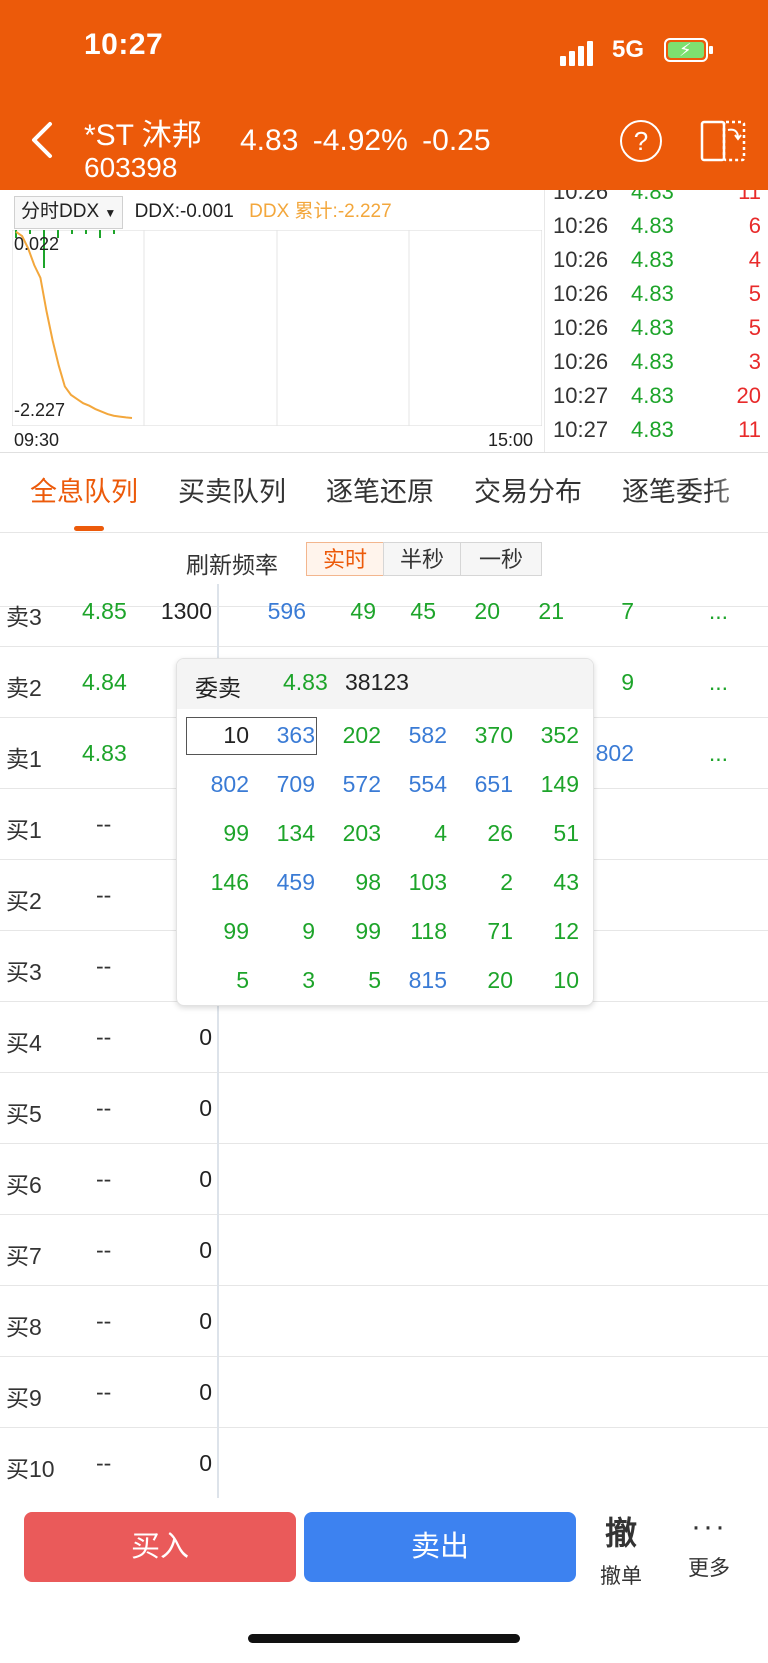  What do you see at coordinates (384, 1463) in the screenshot?
I see `queue-row: 买10 -- 0` at bounding box center [384, 1463].